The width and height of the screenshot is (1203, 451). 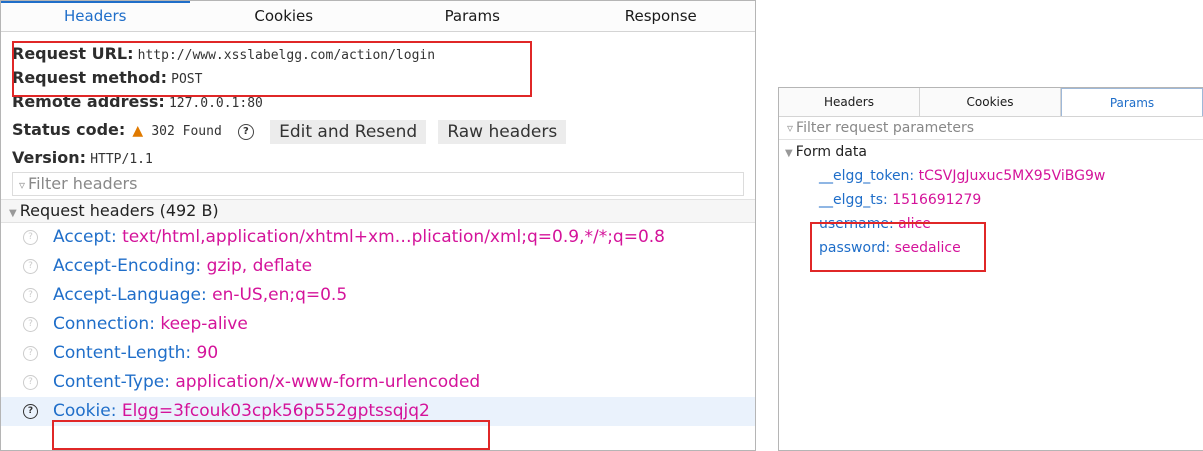 What do you see at coordinates (991, 224) in the screenshot?
I see `param-row-username: username: alice` at bounding box center [991, 224].